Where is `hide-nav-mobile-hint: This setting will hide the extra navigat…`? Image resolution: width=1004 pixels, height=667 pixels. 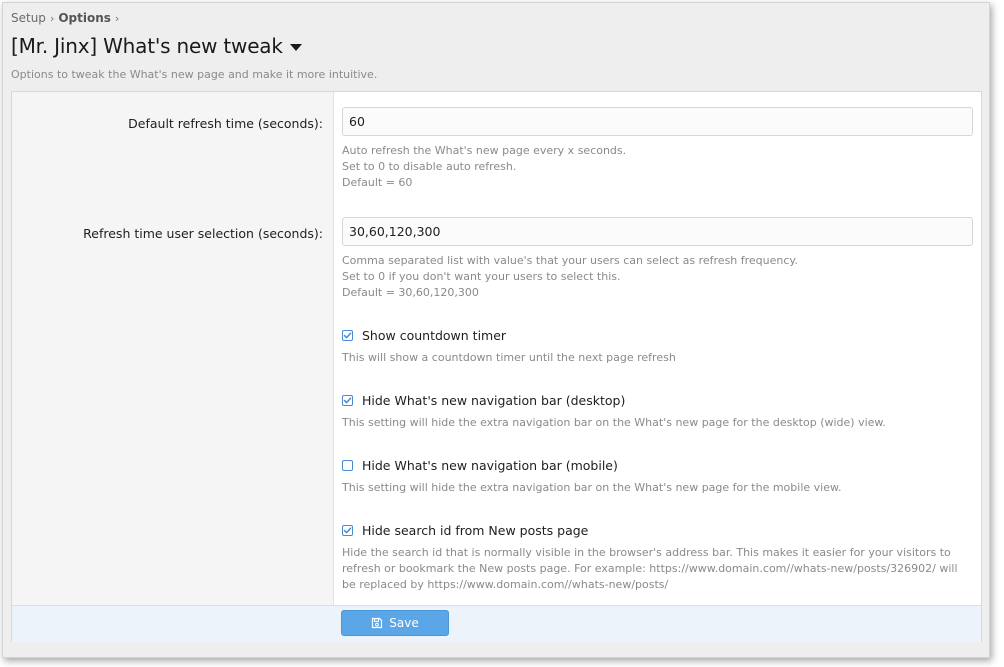
hide-nav-mobile-hint: This setting will hide the extra navigat… is located at coordinates (592, 487).